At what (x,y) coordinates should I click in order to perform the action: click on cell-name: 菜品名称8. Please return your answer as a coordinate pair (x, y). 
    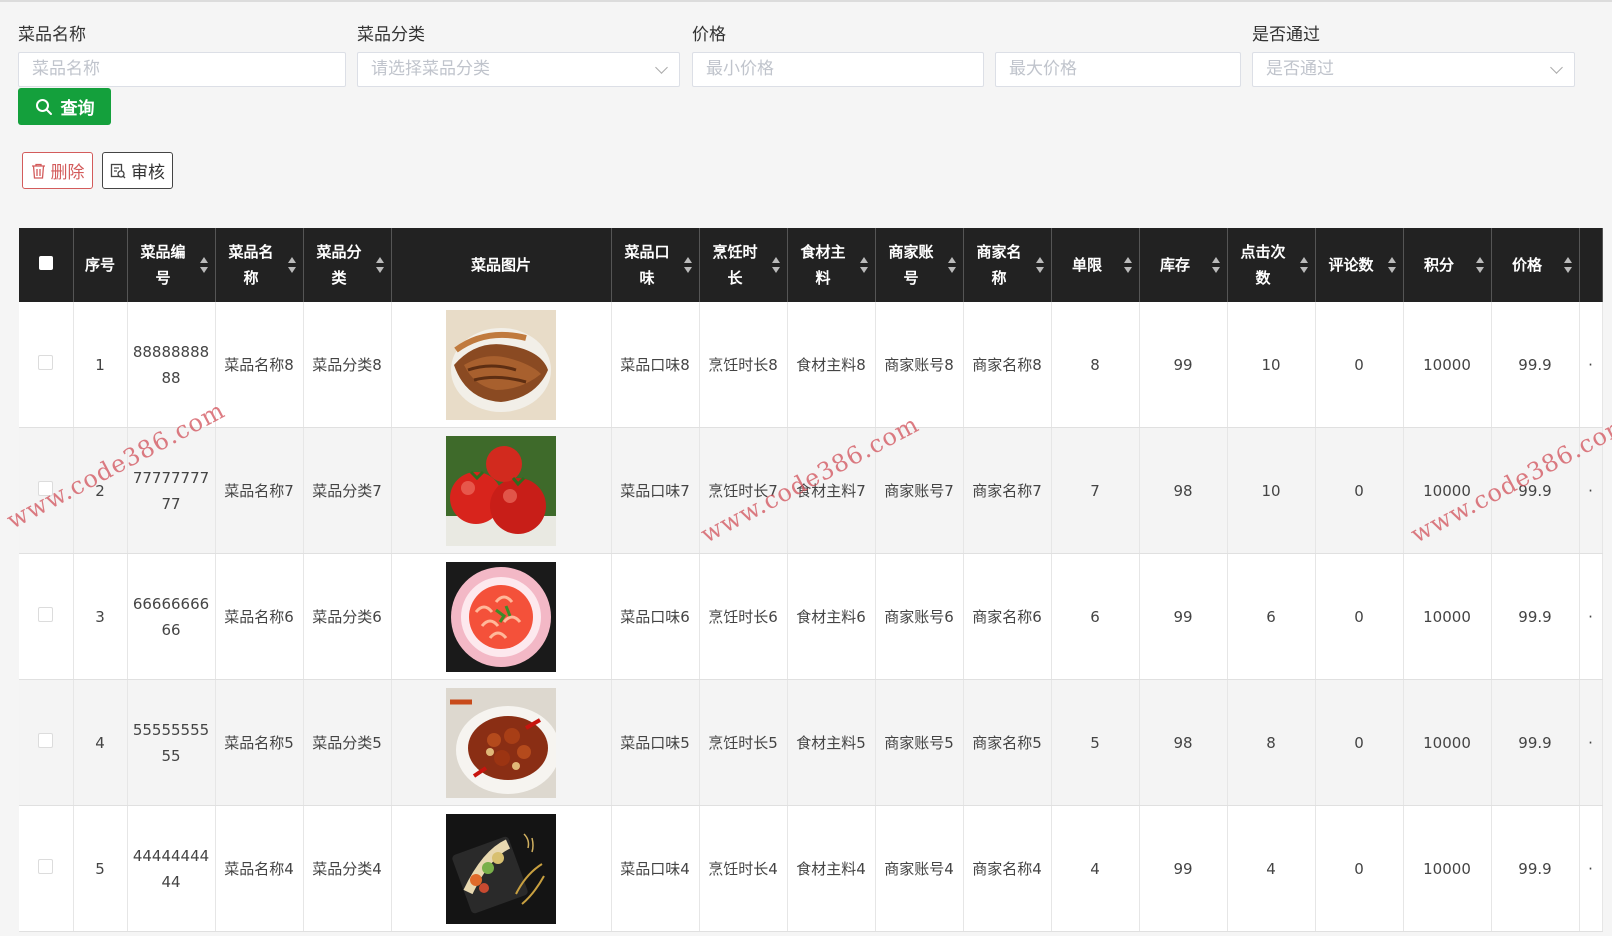
    Looking at the image, I should click on (259, 365).